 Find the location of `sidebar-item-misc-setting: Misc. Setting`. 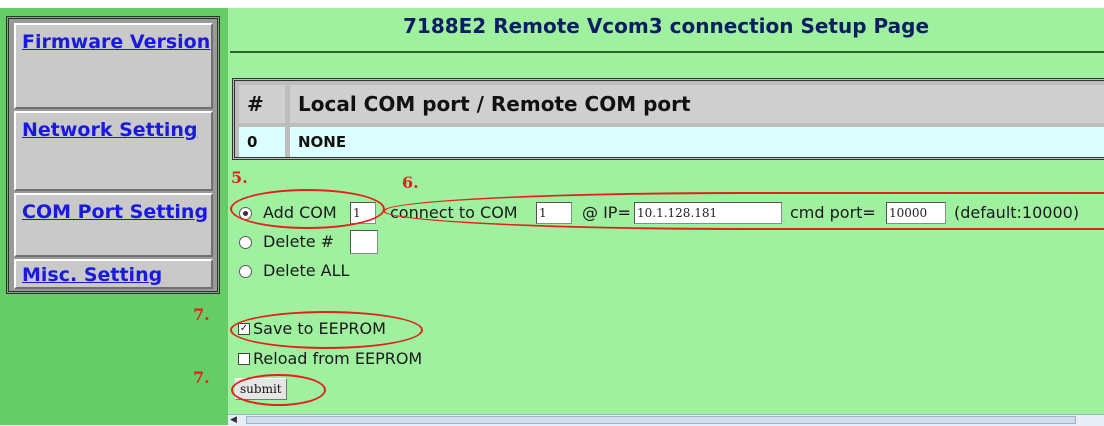

sidebar-item-misc-setting: Misc. Setting is located at coordinates (113, 274).